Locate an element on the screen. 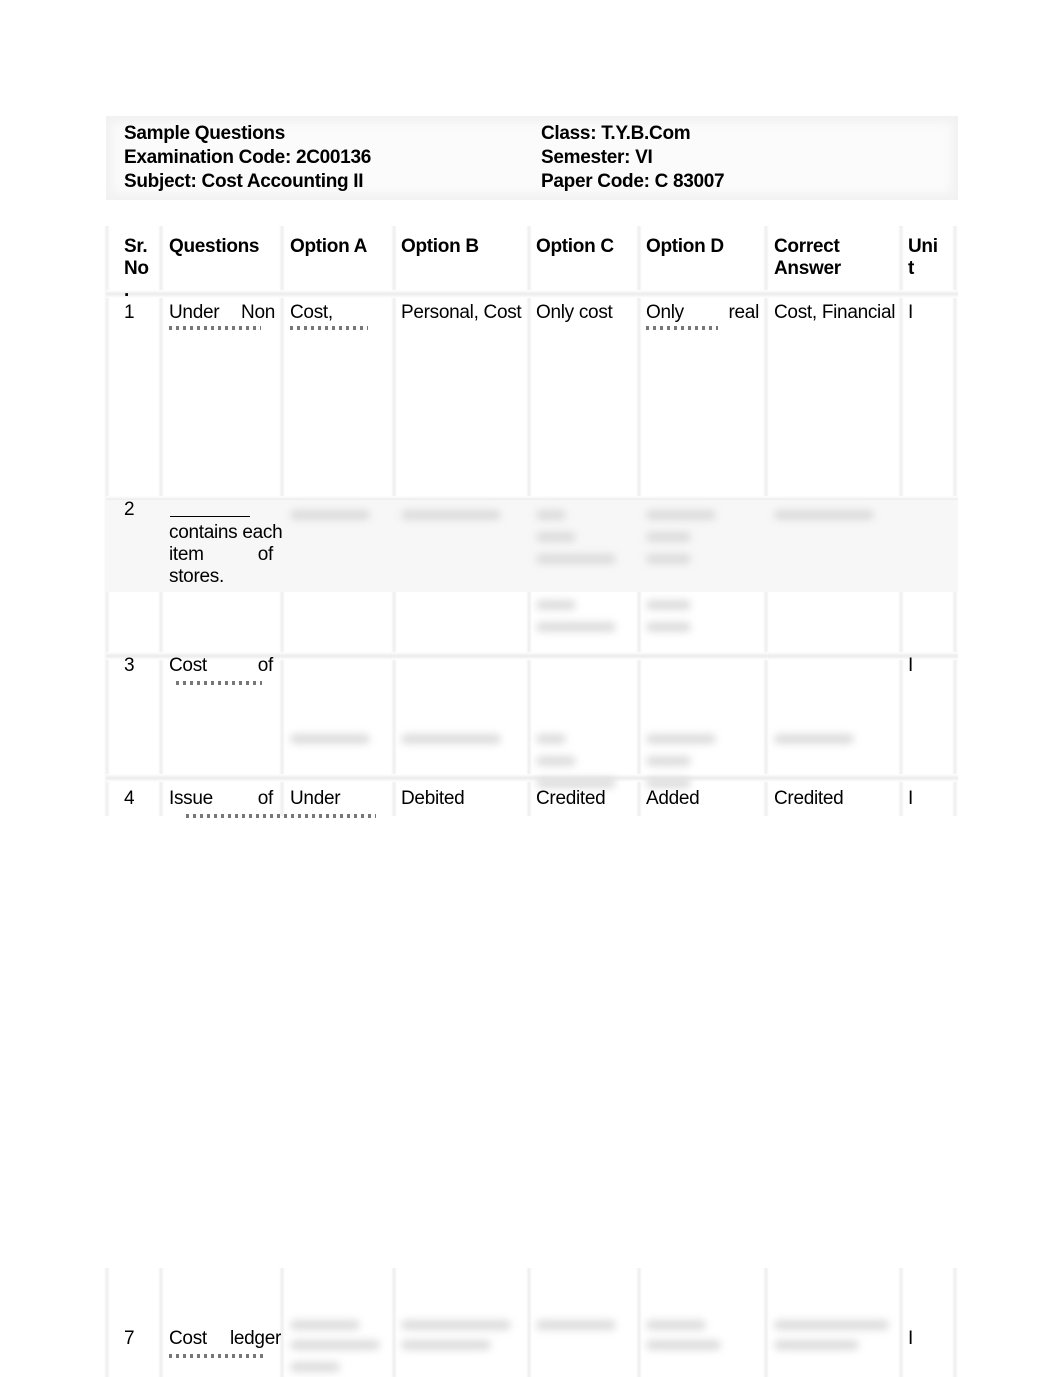  row-sr: 7 is located at coordinates (129, 1338).